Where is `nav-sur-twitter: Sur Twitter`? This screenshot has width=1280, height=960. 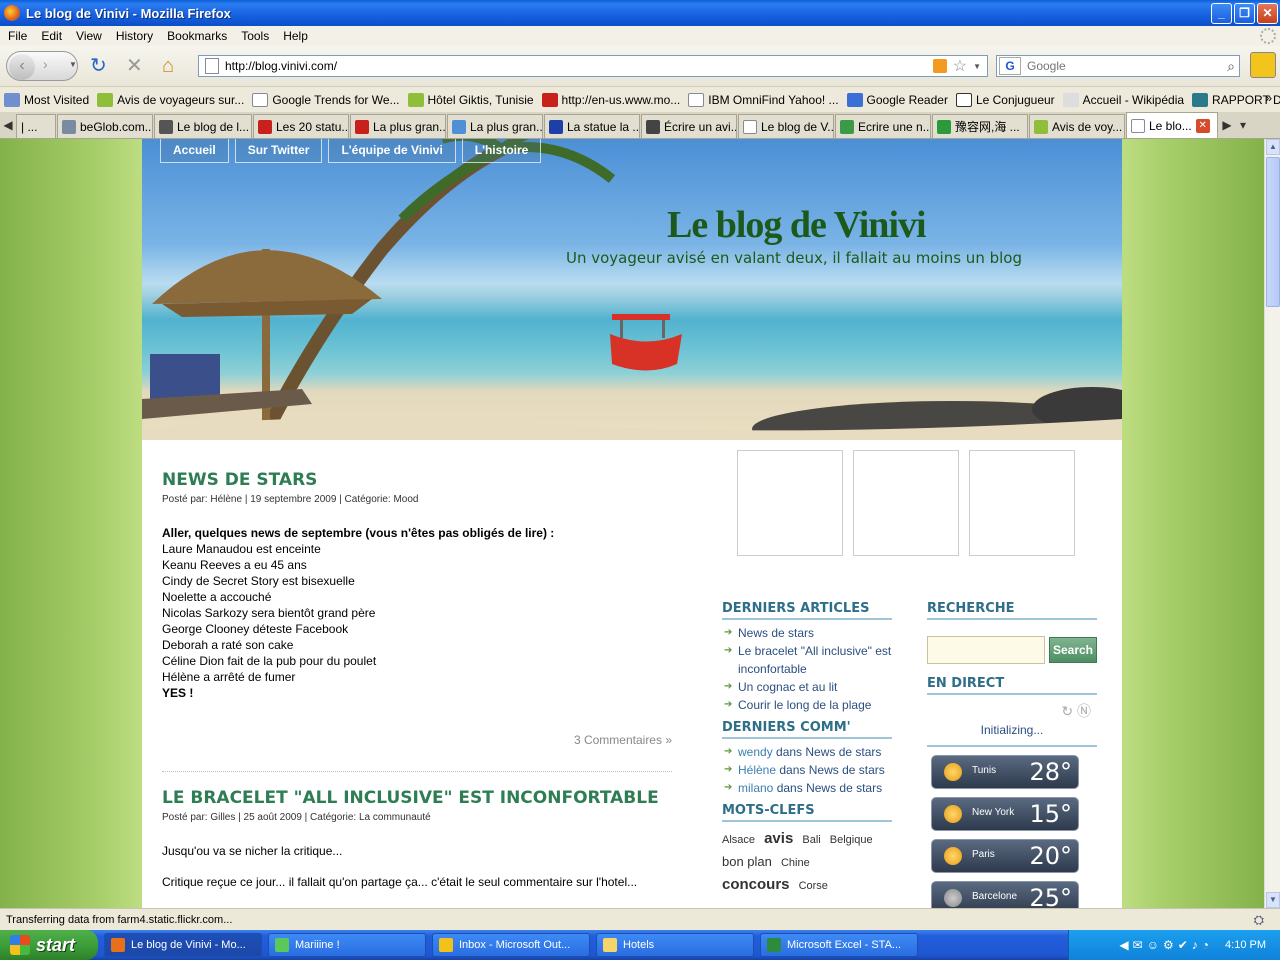 nav-sur-twitter: Sur Twitter is located at coordinates (278, 151).